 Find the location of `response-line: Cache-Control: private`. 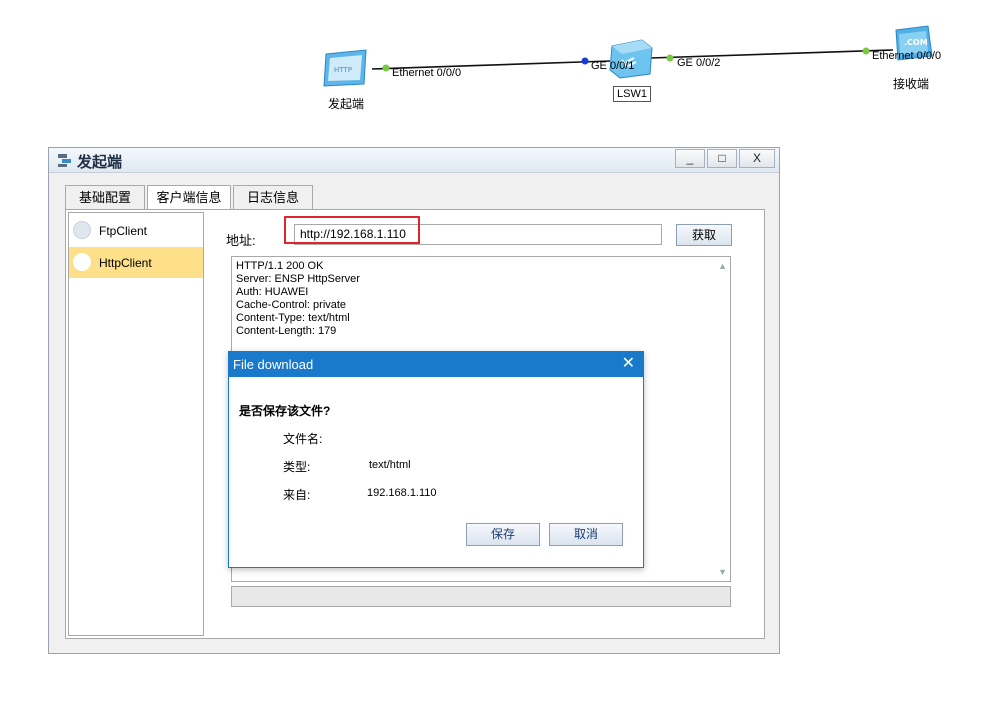

response-line: Cache-Control: private is located at coordinates (291, 305).